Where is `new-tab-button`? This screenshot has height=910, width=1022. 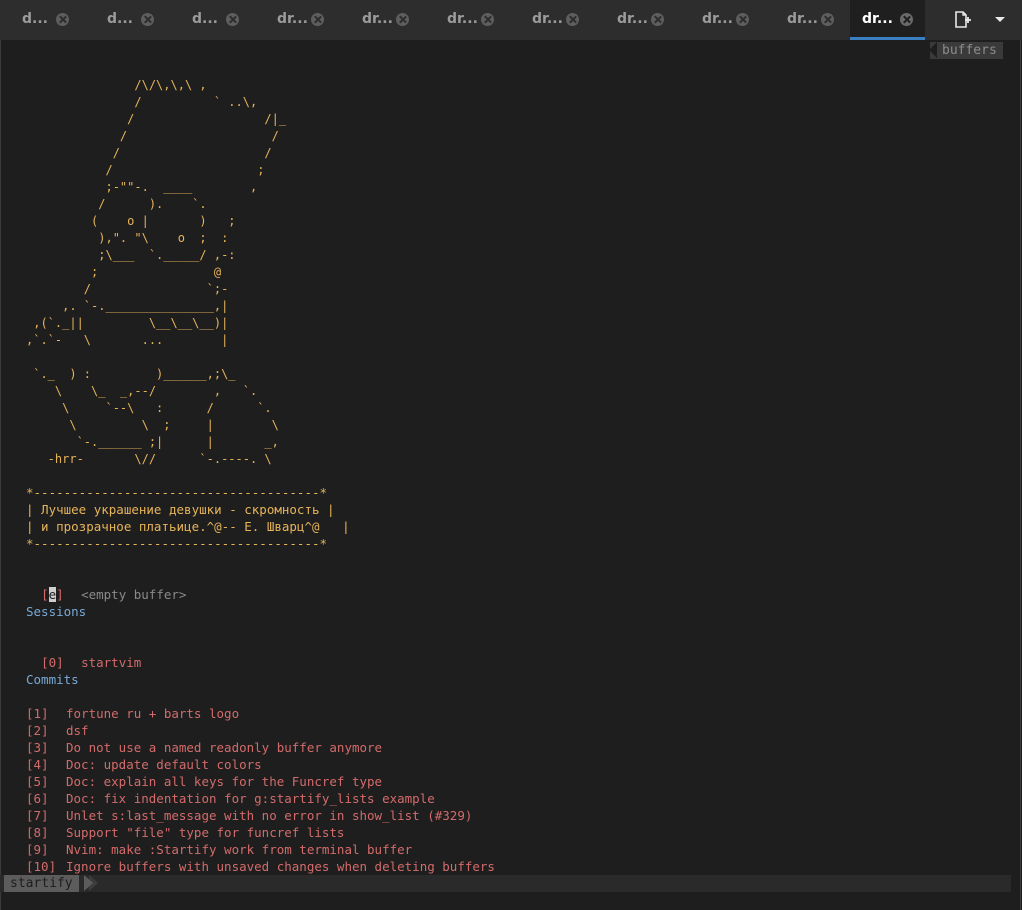
new-tab-button is located at coordinates (962, 20).